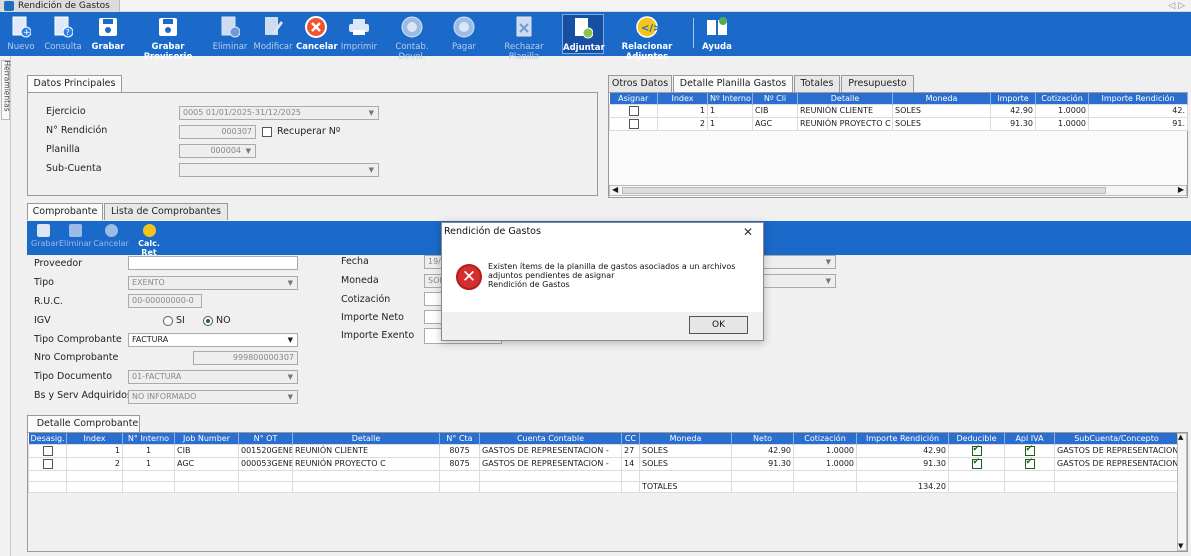  Describe the element at coordinates (796, 262) in the screenshot. I see `fecha-dropdown-tail: ▼` at that location.